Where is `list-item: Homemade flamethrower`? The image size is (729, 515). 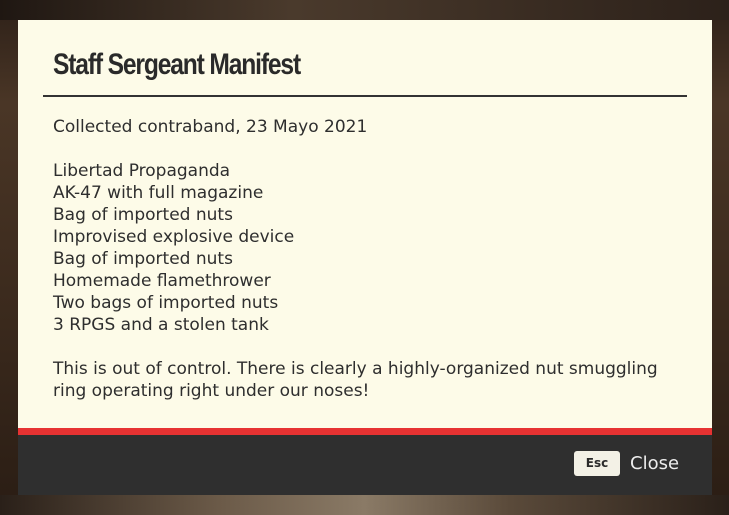
list-item: Homemade flamethrower is located at coordinates (162, 281).